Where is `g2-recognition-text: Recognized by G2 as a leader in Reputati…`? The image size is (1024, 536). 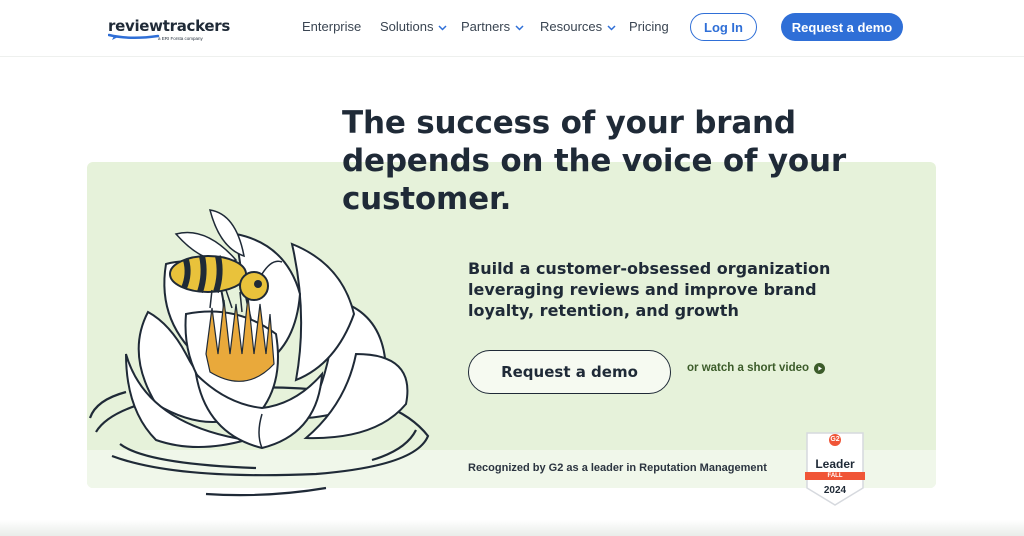 g2-recognition-text: Recognized by G2 as a leader in Reputati… is located at coordinates (617, 468).